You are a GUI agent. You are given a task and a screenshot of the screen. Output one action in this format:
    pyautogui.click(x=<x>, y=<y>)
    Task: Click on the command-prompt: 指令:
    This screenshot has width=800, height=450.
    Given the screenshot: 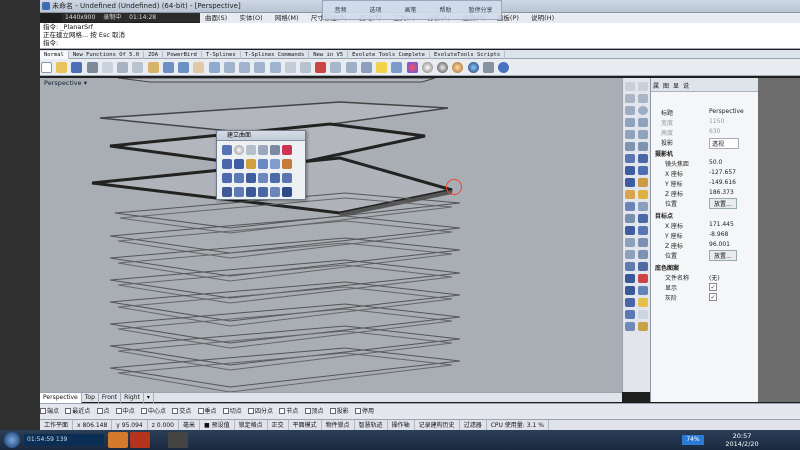 What is the action you would take?
    pyautogui.click(x=420, y=43)
    